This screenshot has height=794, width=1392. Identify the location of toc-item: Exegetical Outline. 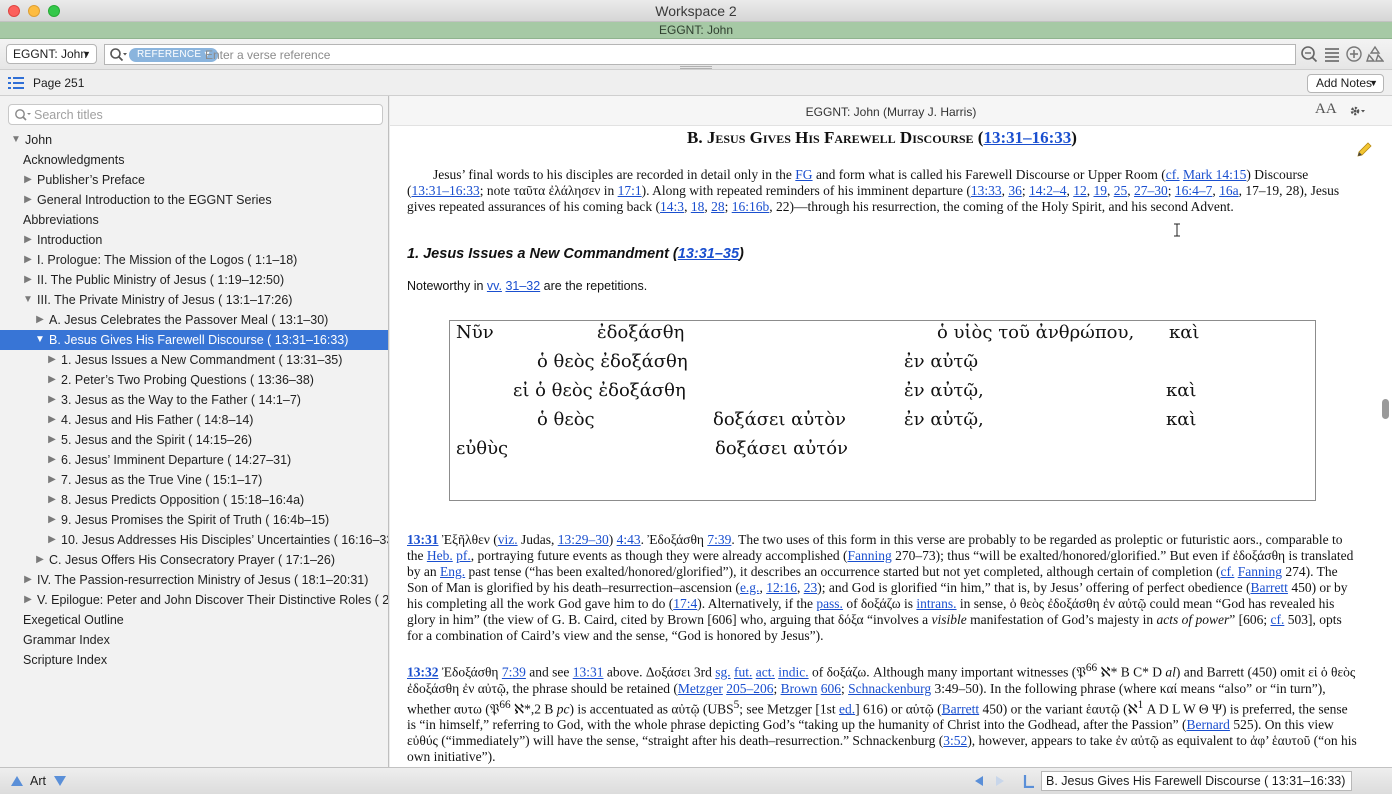
(194, 620).